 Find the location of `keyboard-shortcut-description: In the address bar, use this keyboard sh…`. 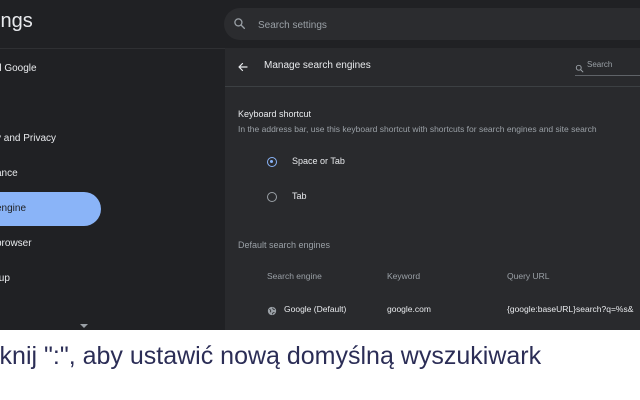

keyboard-shortcut-description: In the address bar, use this keyboard sh… is located at coordinates (417, 129).